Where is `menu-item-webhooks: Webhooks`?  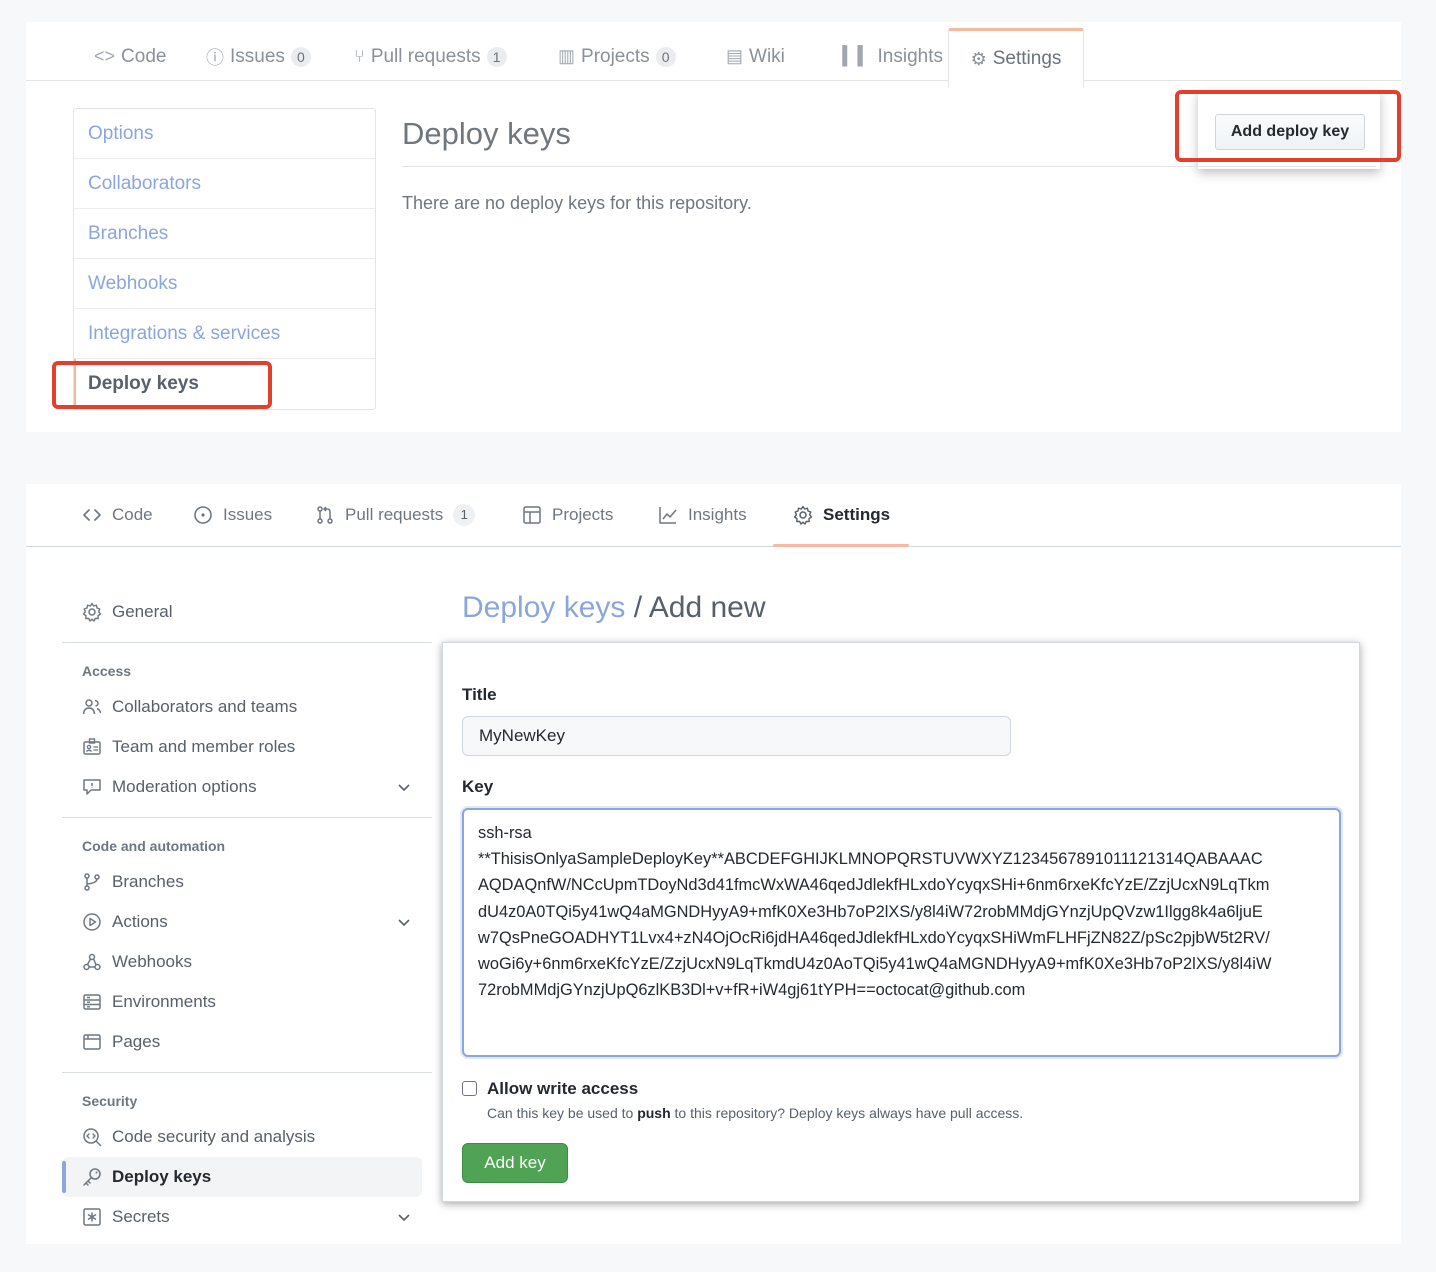 menu-item-webhooks: Webhooks is located at coordinates (224, 284).